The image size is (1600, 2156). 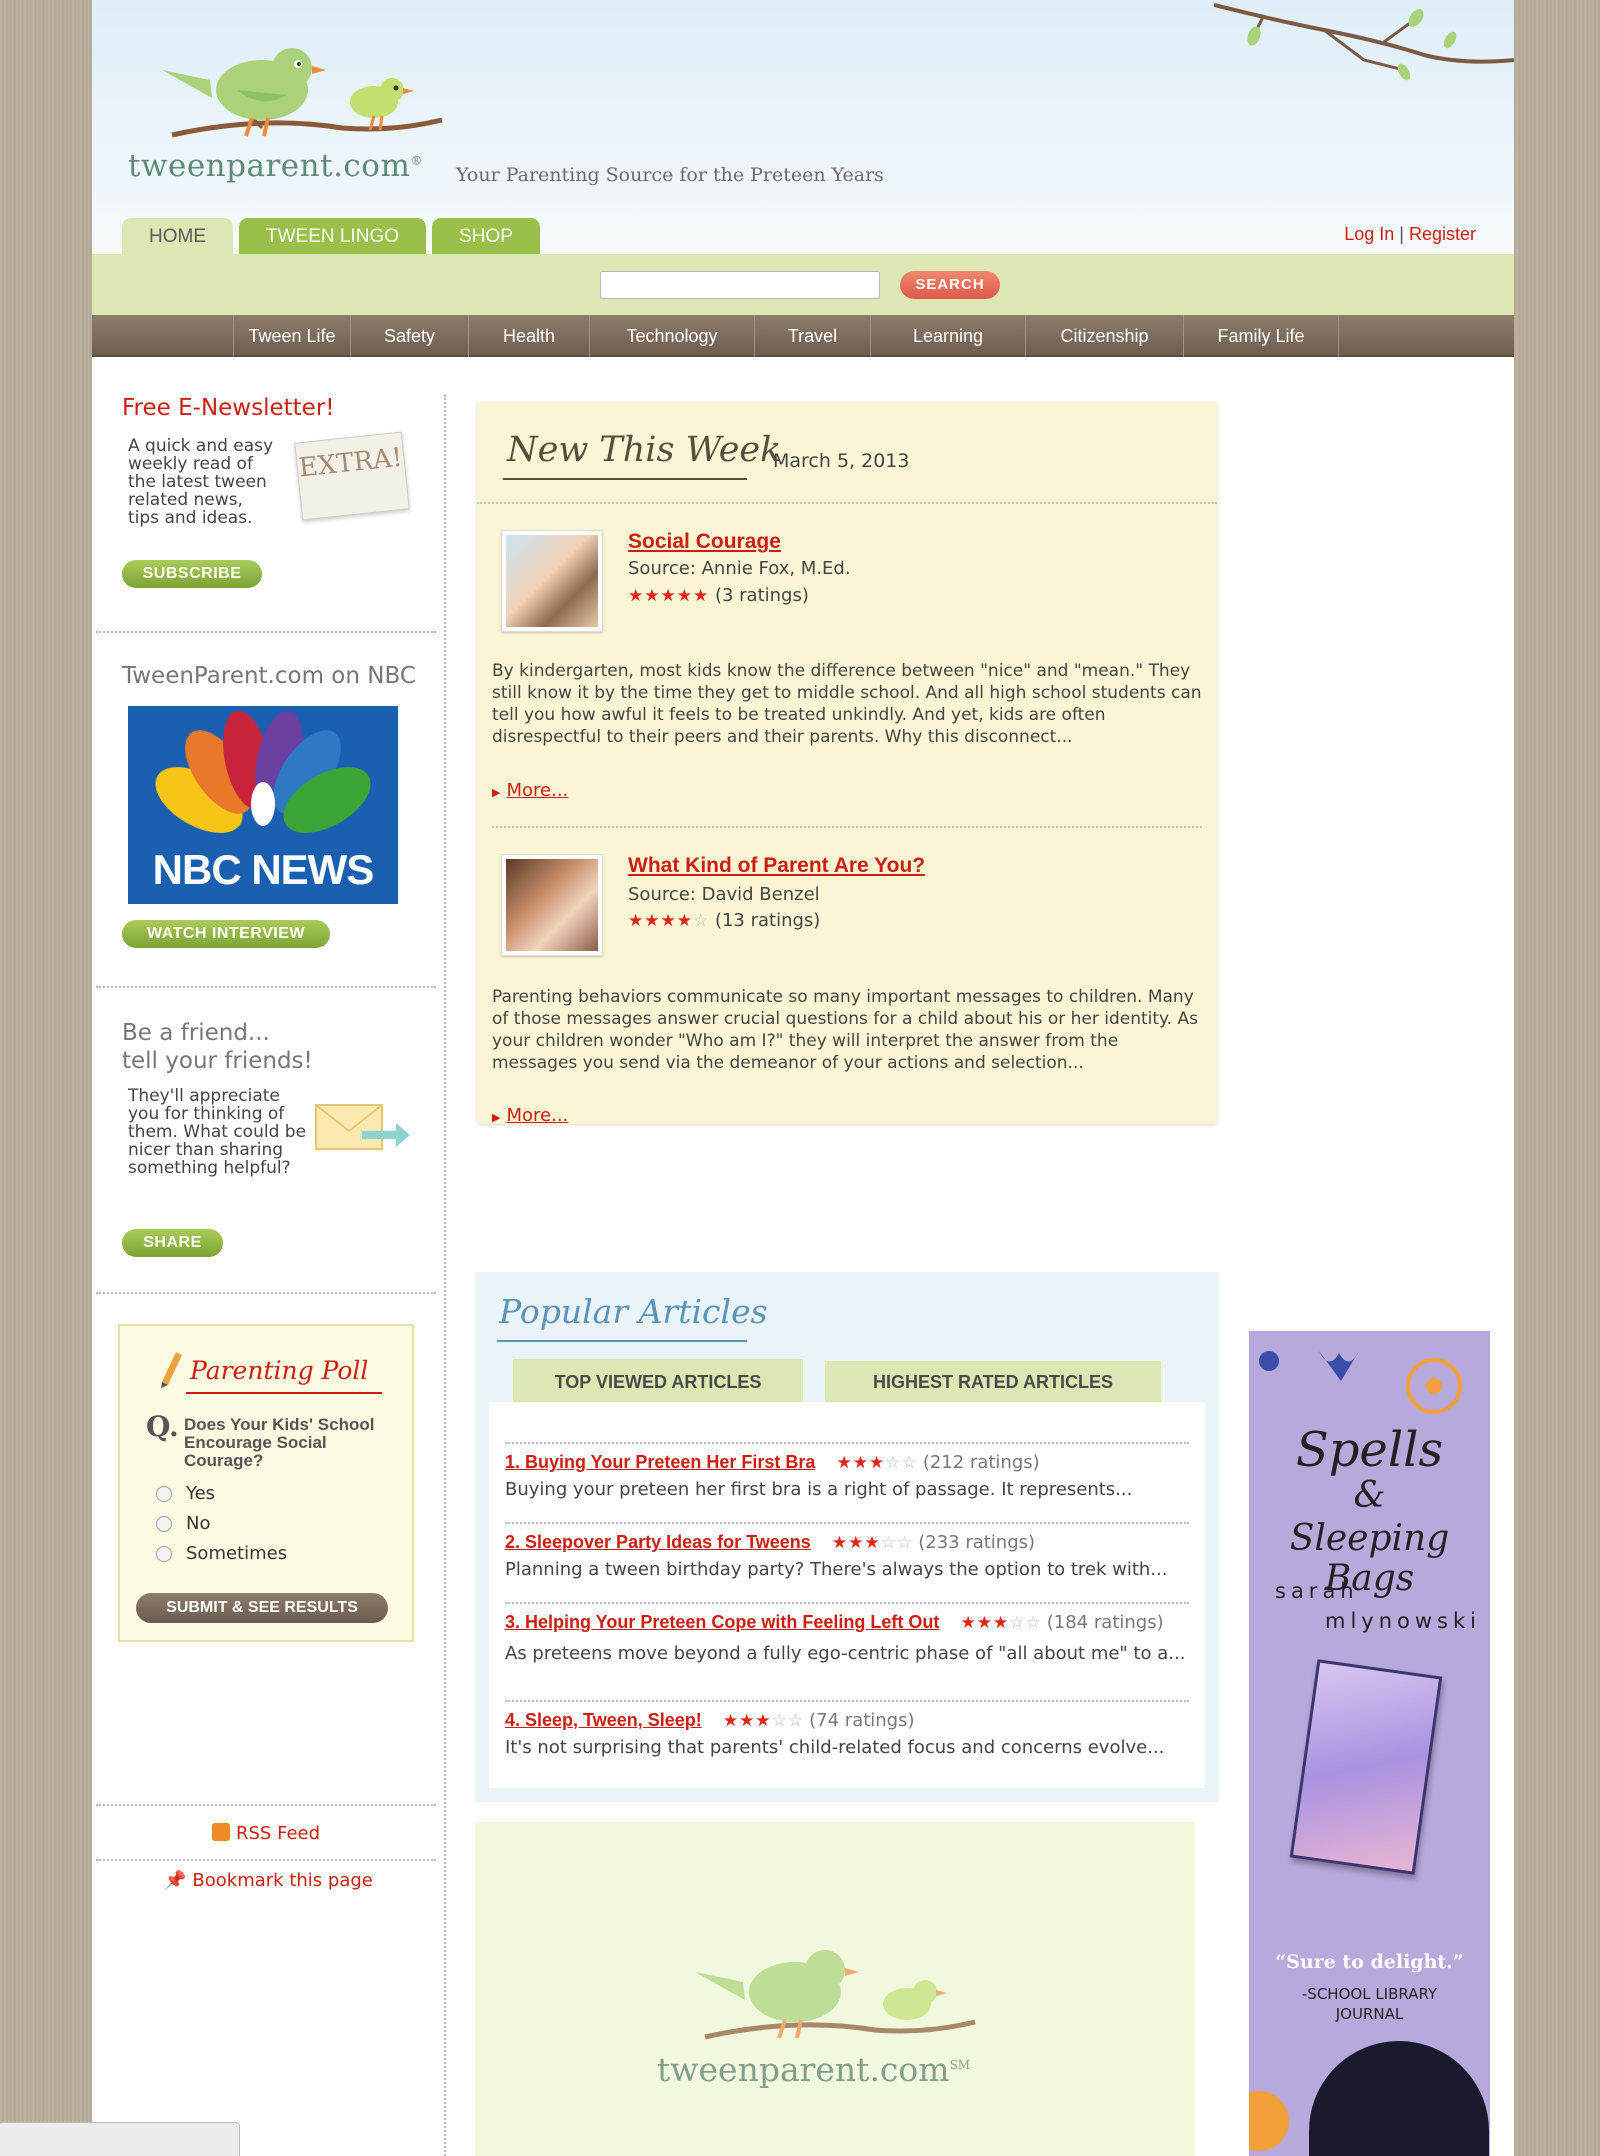 What do you see at coordinates (221, 1832) in the screenshot?
I see `rss-icon` at bounding box center [221, 1832].